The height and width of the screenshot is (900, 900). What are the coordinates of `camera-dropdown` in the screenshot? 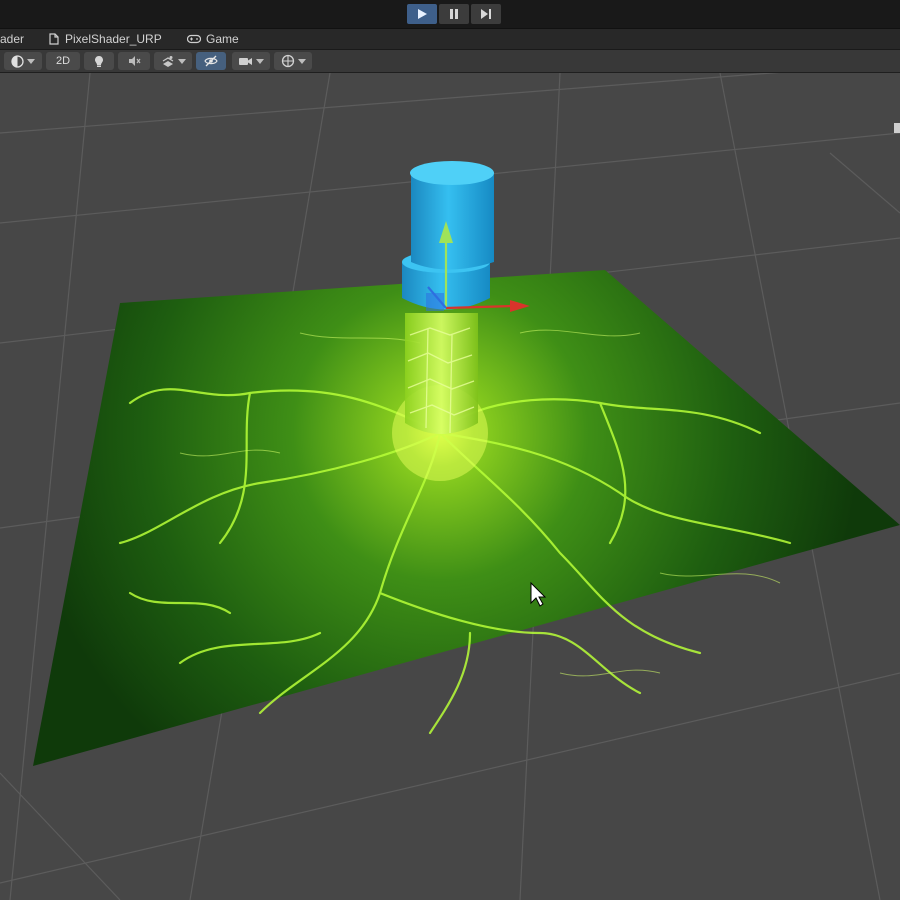 It's located at (251, 61).